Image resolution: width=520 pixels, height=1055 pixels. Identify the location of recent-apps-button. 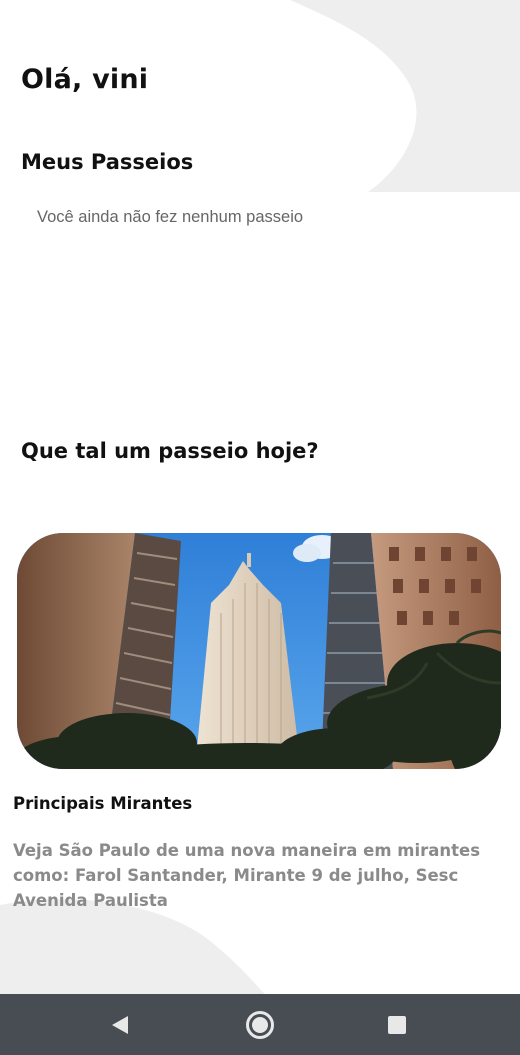
(397, 1024).